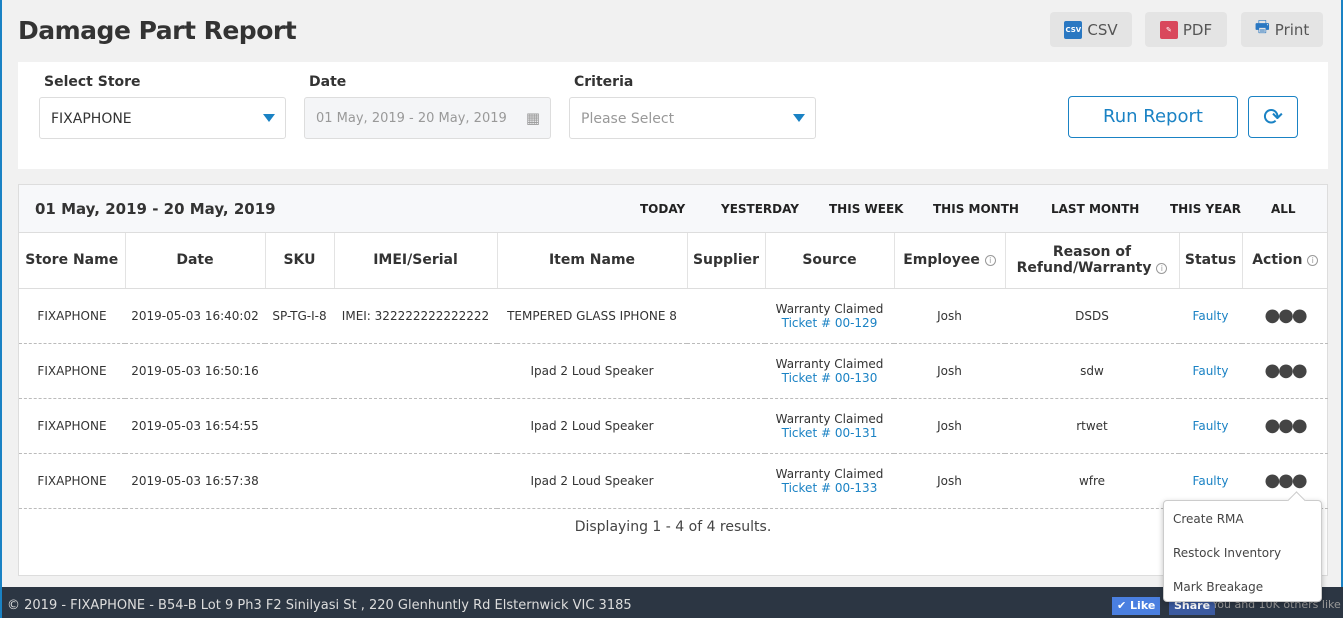 The image size is (1343, 618). What do you see at coordinates (195, 316) in the screenshot?
I see `cell-date: 2019-05-03 16:40:02` at bounding box center [195, 316].